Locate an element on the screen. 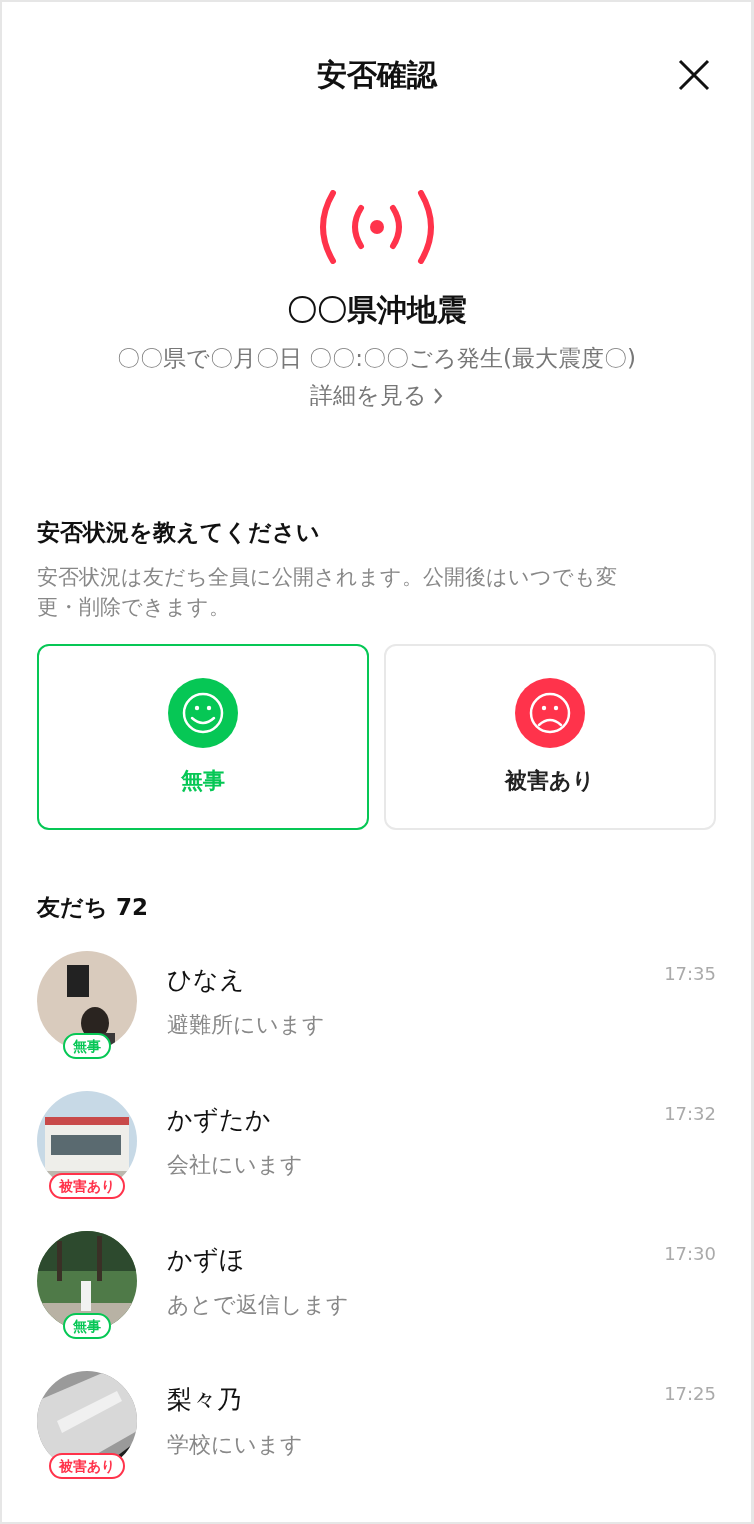 This screenshot has width=754, height=1524. friend-name: かずほ is located at coordinates (206, 1260).